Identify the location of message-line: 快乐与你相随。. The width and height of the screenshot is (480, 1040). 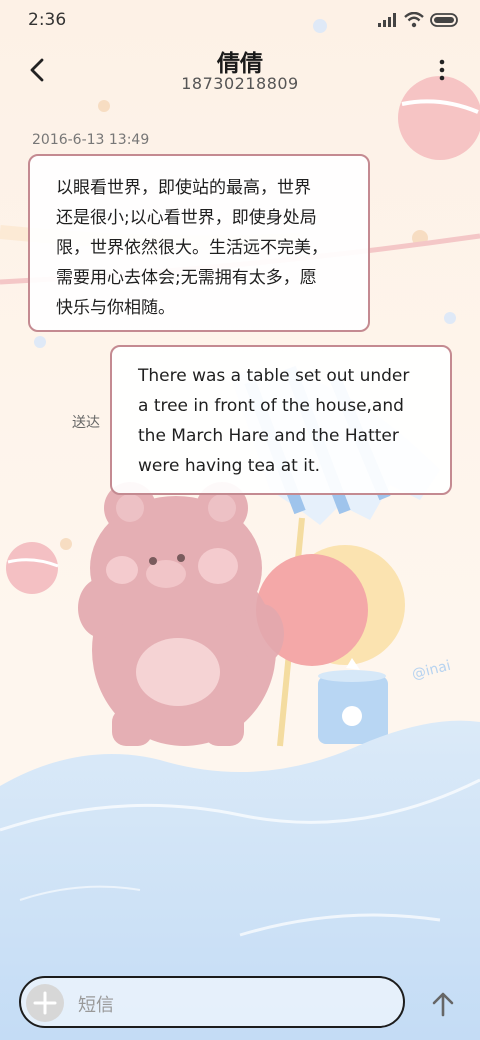
(115, 308).